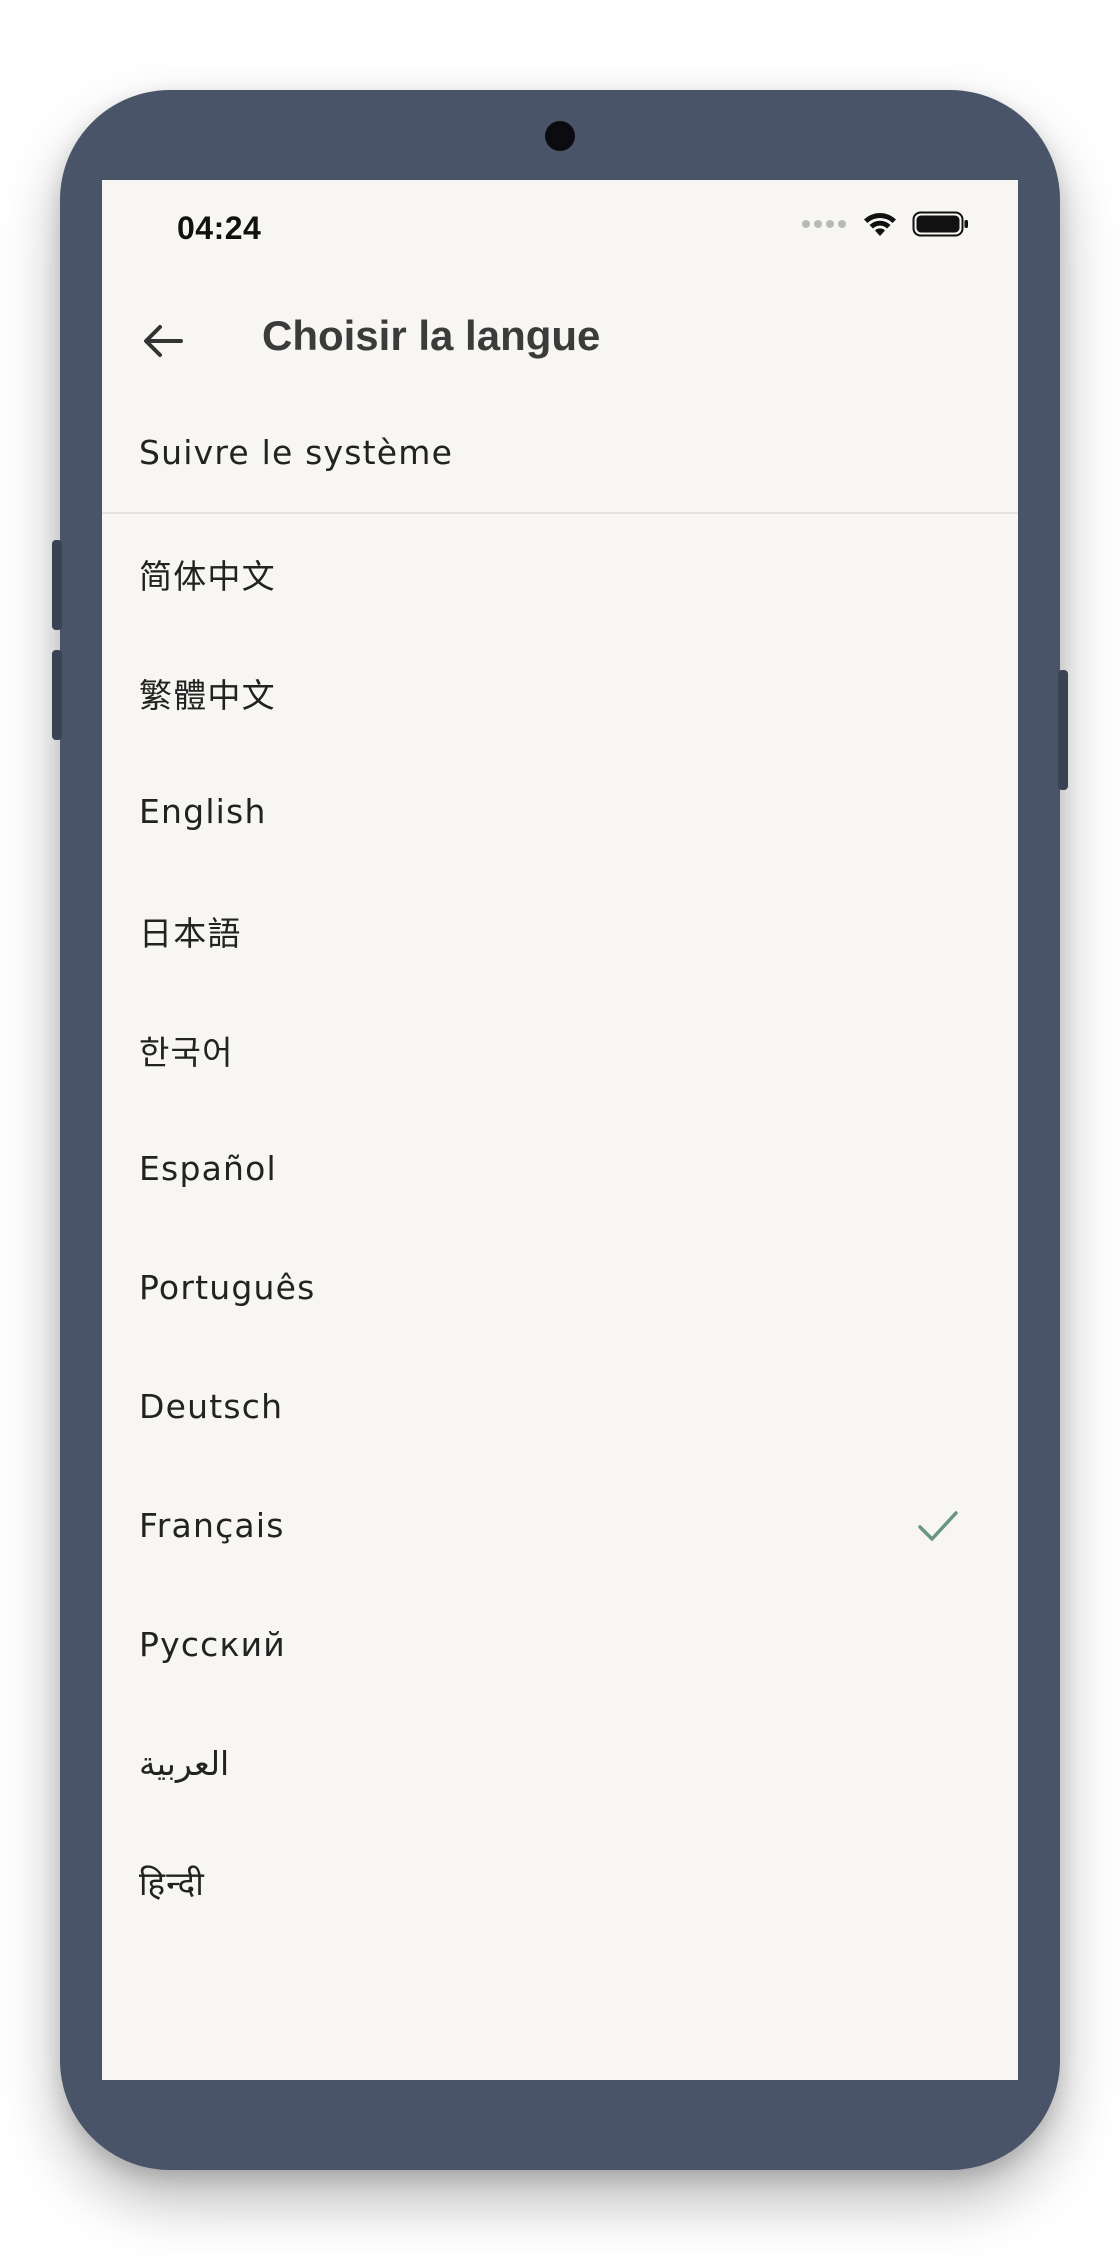 Image resolution: width=1120 pixels, height=2260 pixels. I want to click on status-time: 04:24, so click(219, 228).